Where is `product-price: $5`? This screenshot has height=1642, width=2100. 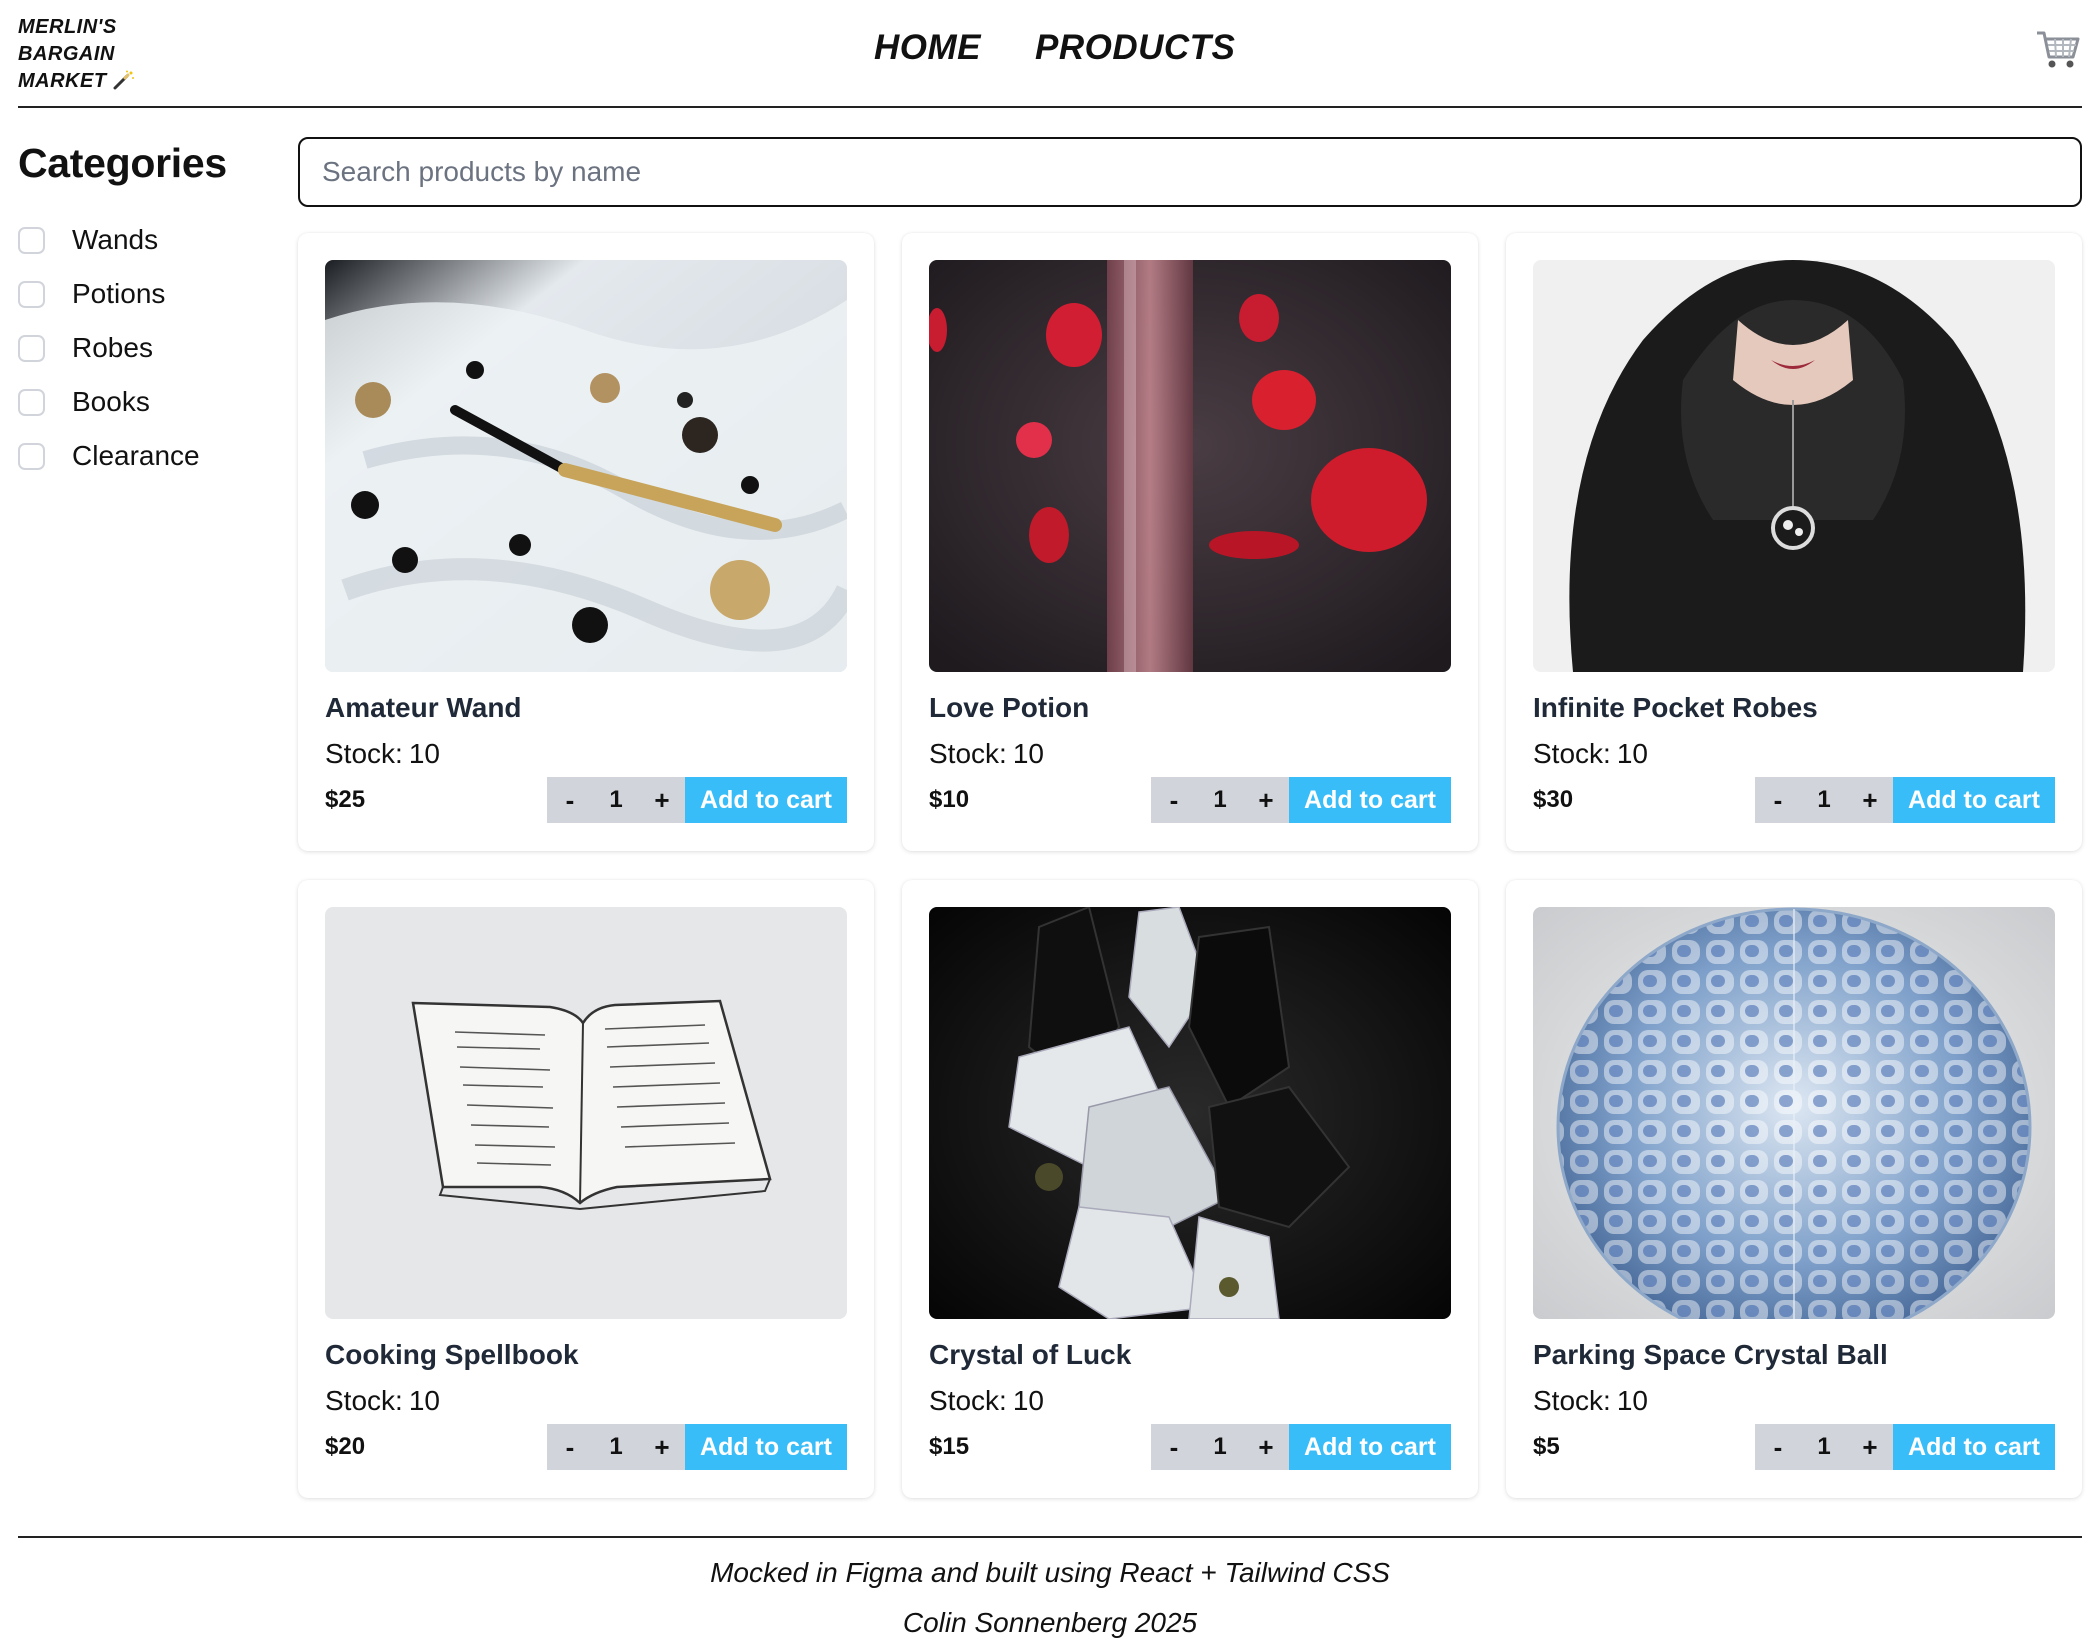 product-price: $5 is located at coordinates (1546, 1446).